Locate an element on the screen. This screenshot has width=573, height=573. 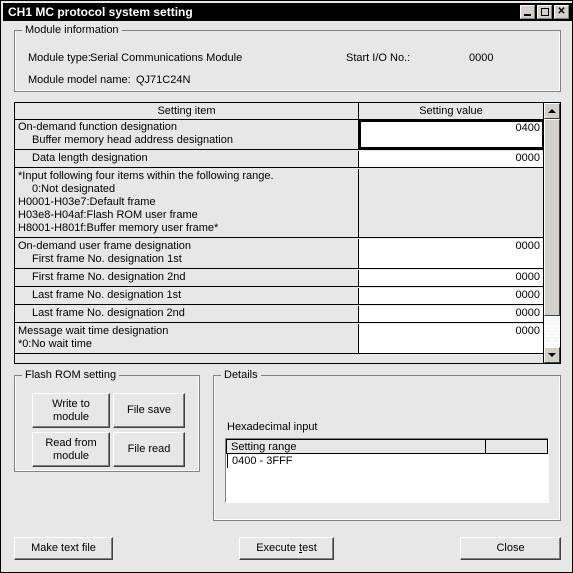
close-icon: ✕ is located at coordinates (561, 11).